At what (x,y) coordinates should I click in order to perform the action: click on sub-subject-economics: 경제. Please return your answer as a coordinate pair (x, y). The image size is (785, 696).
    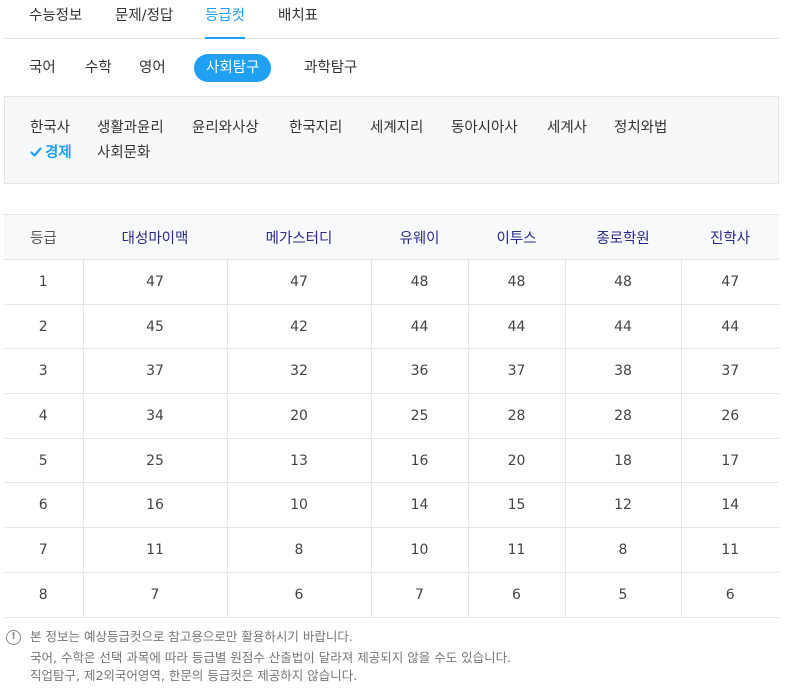
    Looking at the image, I should click on (51, 153).